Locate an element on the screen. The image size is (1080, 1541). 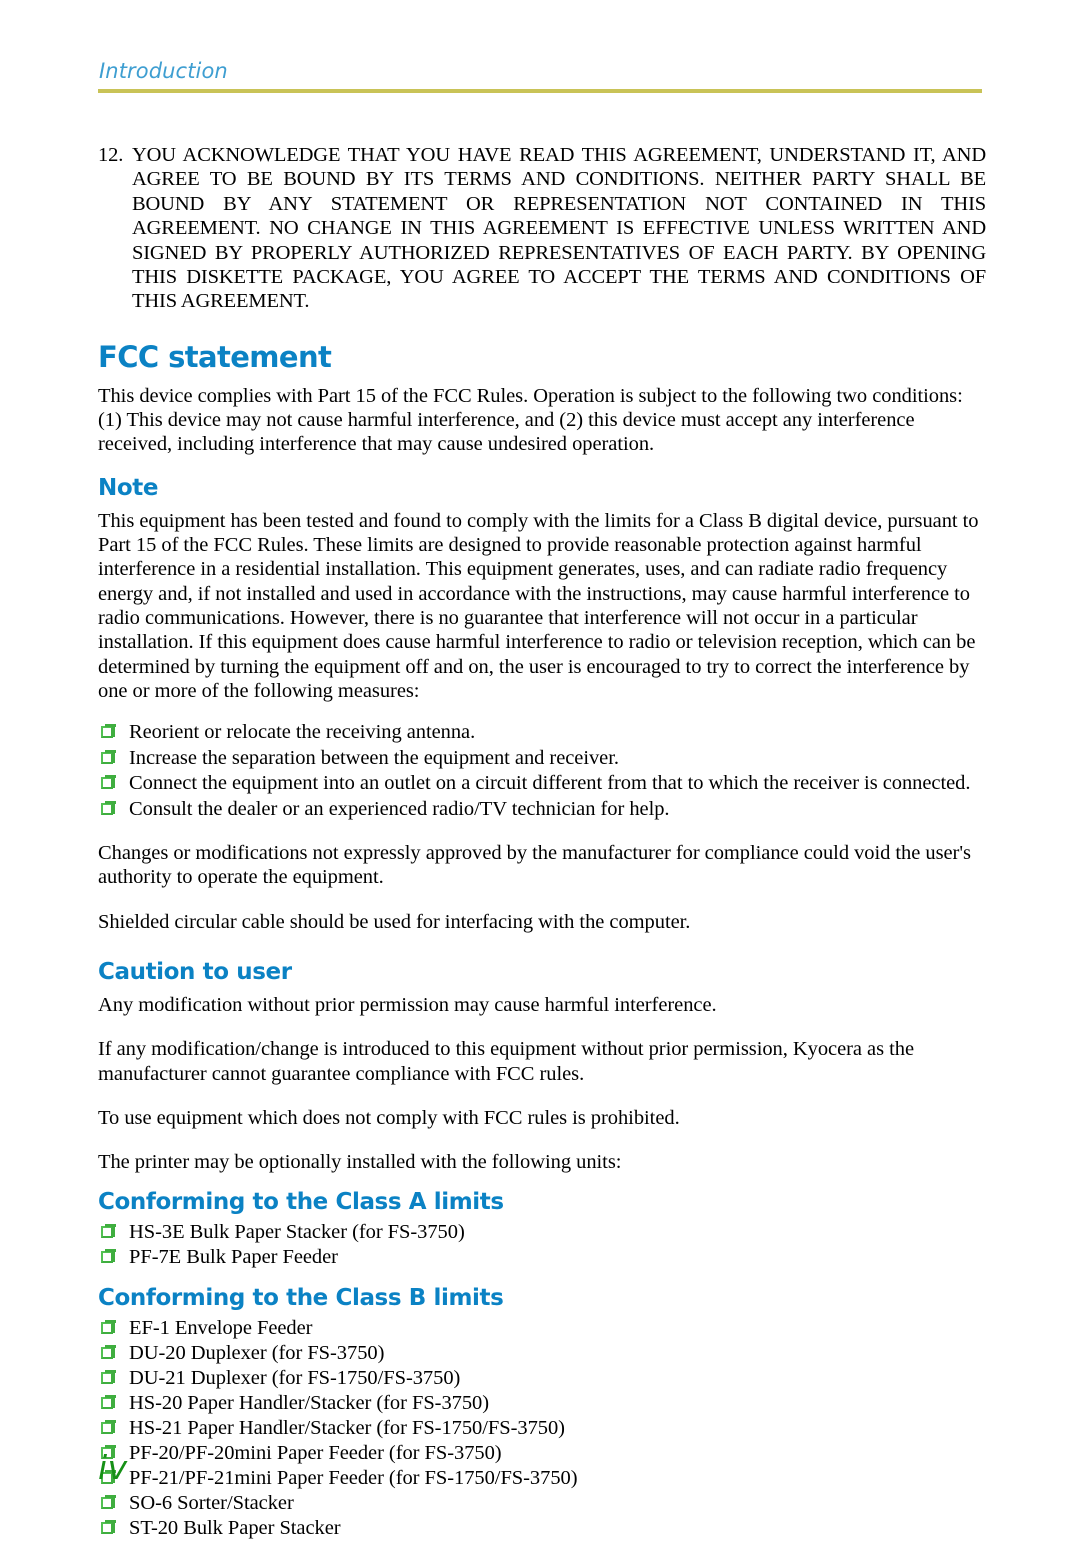
clause-number: 12. is located at coordinates (111, 155).